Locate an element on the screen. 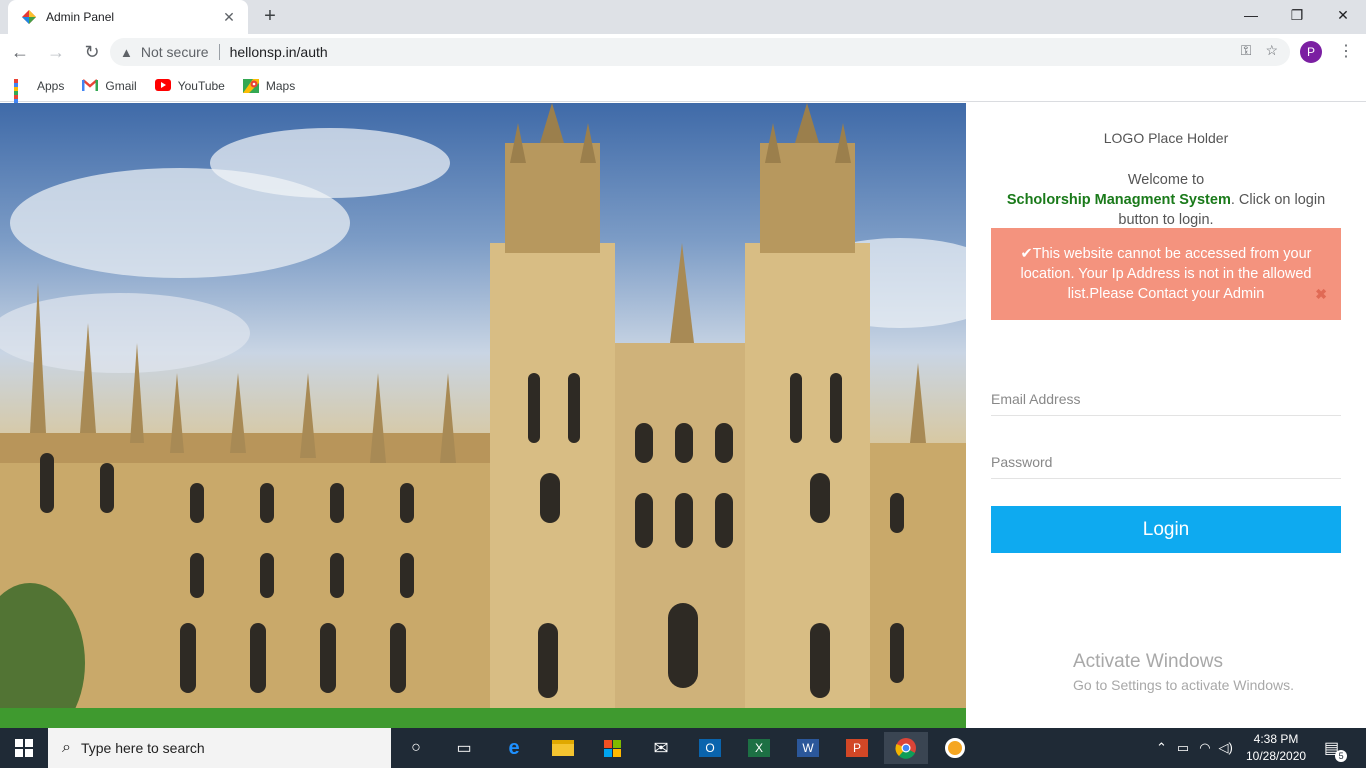 The image size is (1366, 768). vpn-icon is located at coordinates (955, 748).